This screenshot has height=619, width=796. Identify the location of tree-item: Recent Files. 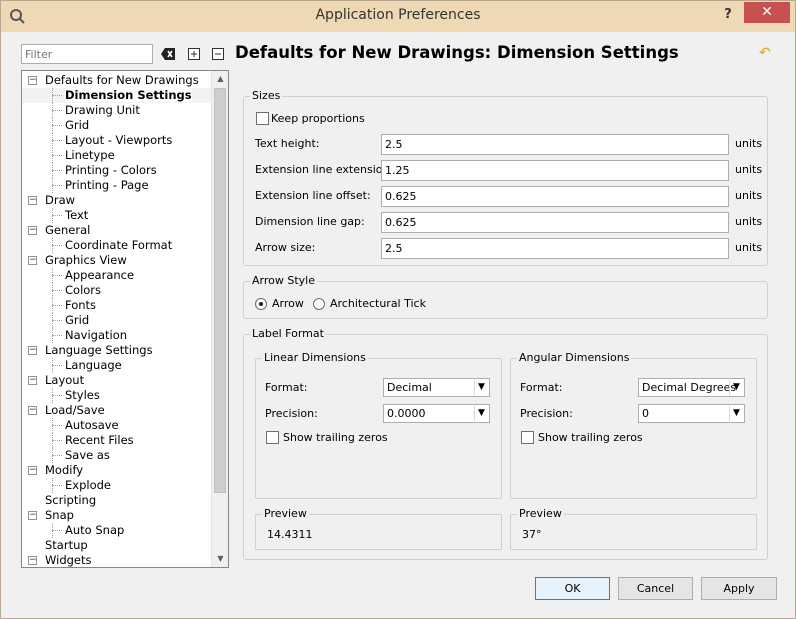
(117, 440).